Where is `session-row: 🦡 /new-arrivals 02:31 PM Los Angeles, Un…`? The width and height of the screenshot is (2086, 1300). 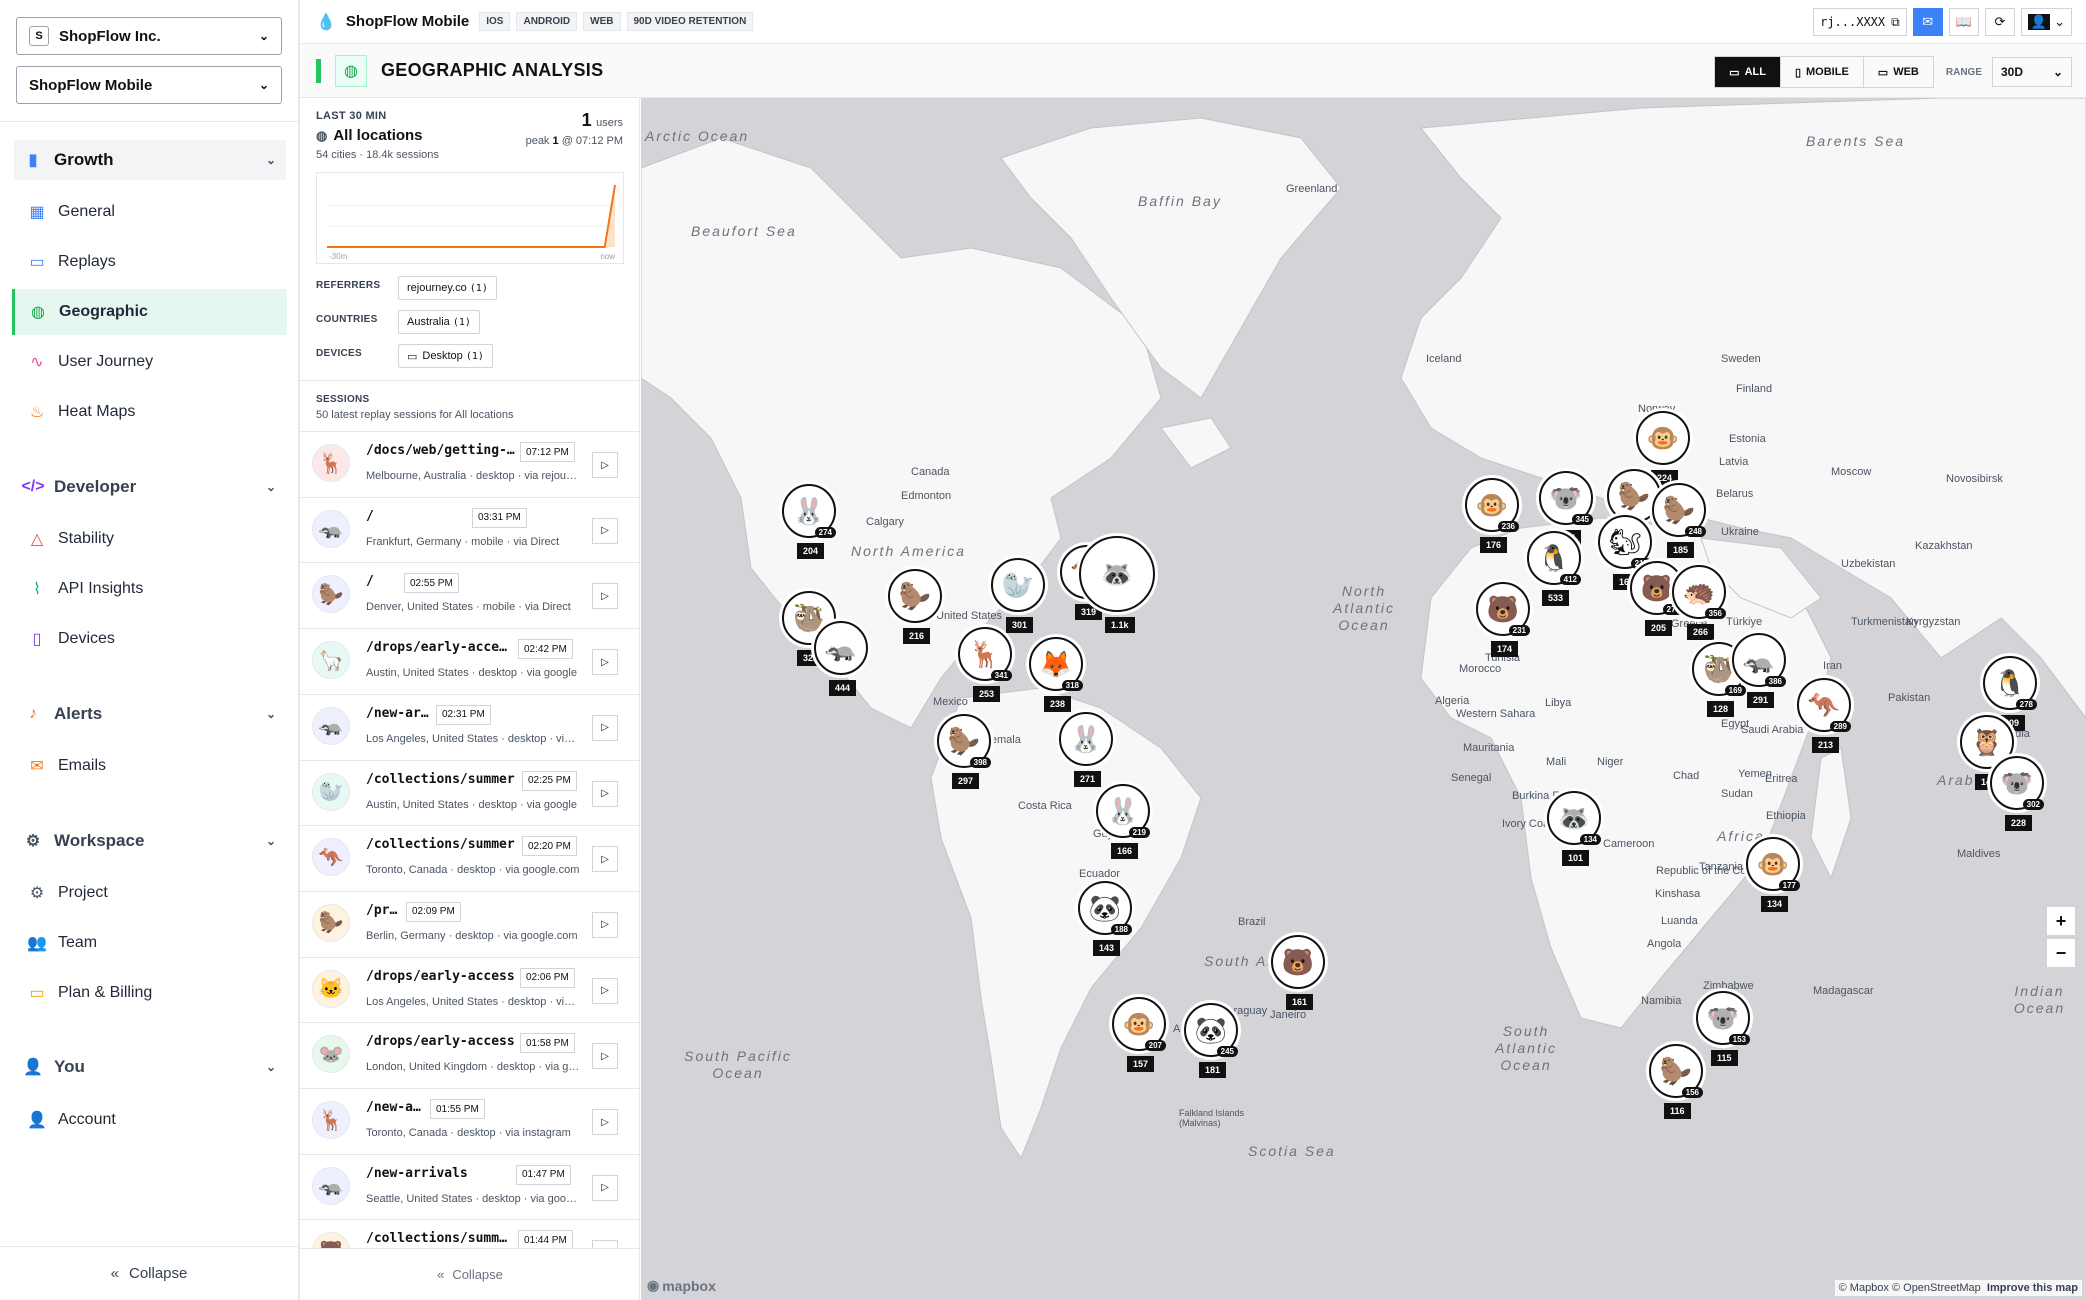
session-row: 🦡 /new-arrivals 02:31 PM Los Angeles, Un… is located at coordinates (469, 726).